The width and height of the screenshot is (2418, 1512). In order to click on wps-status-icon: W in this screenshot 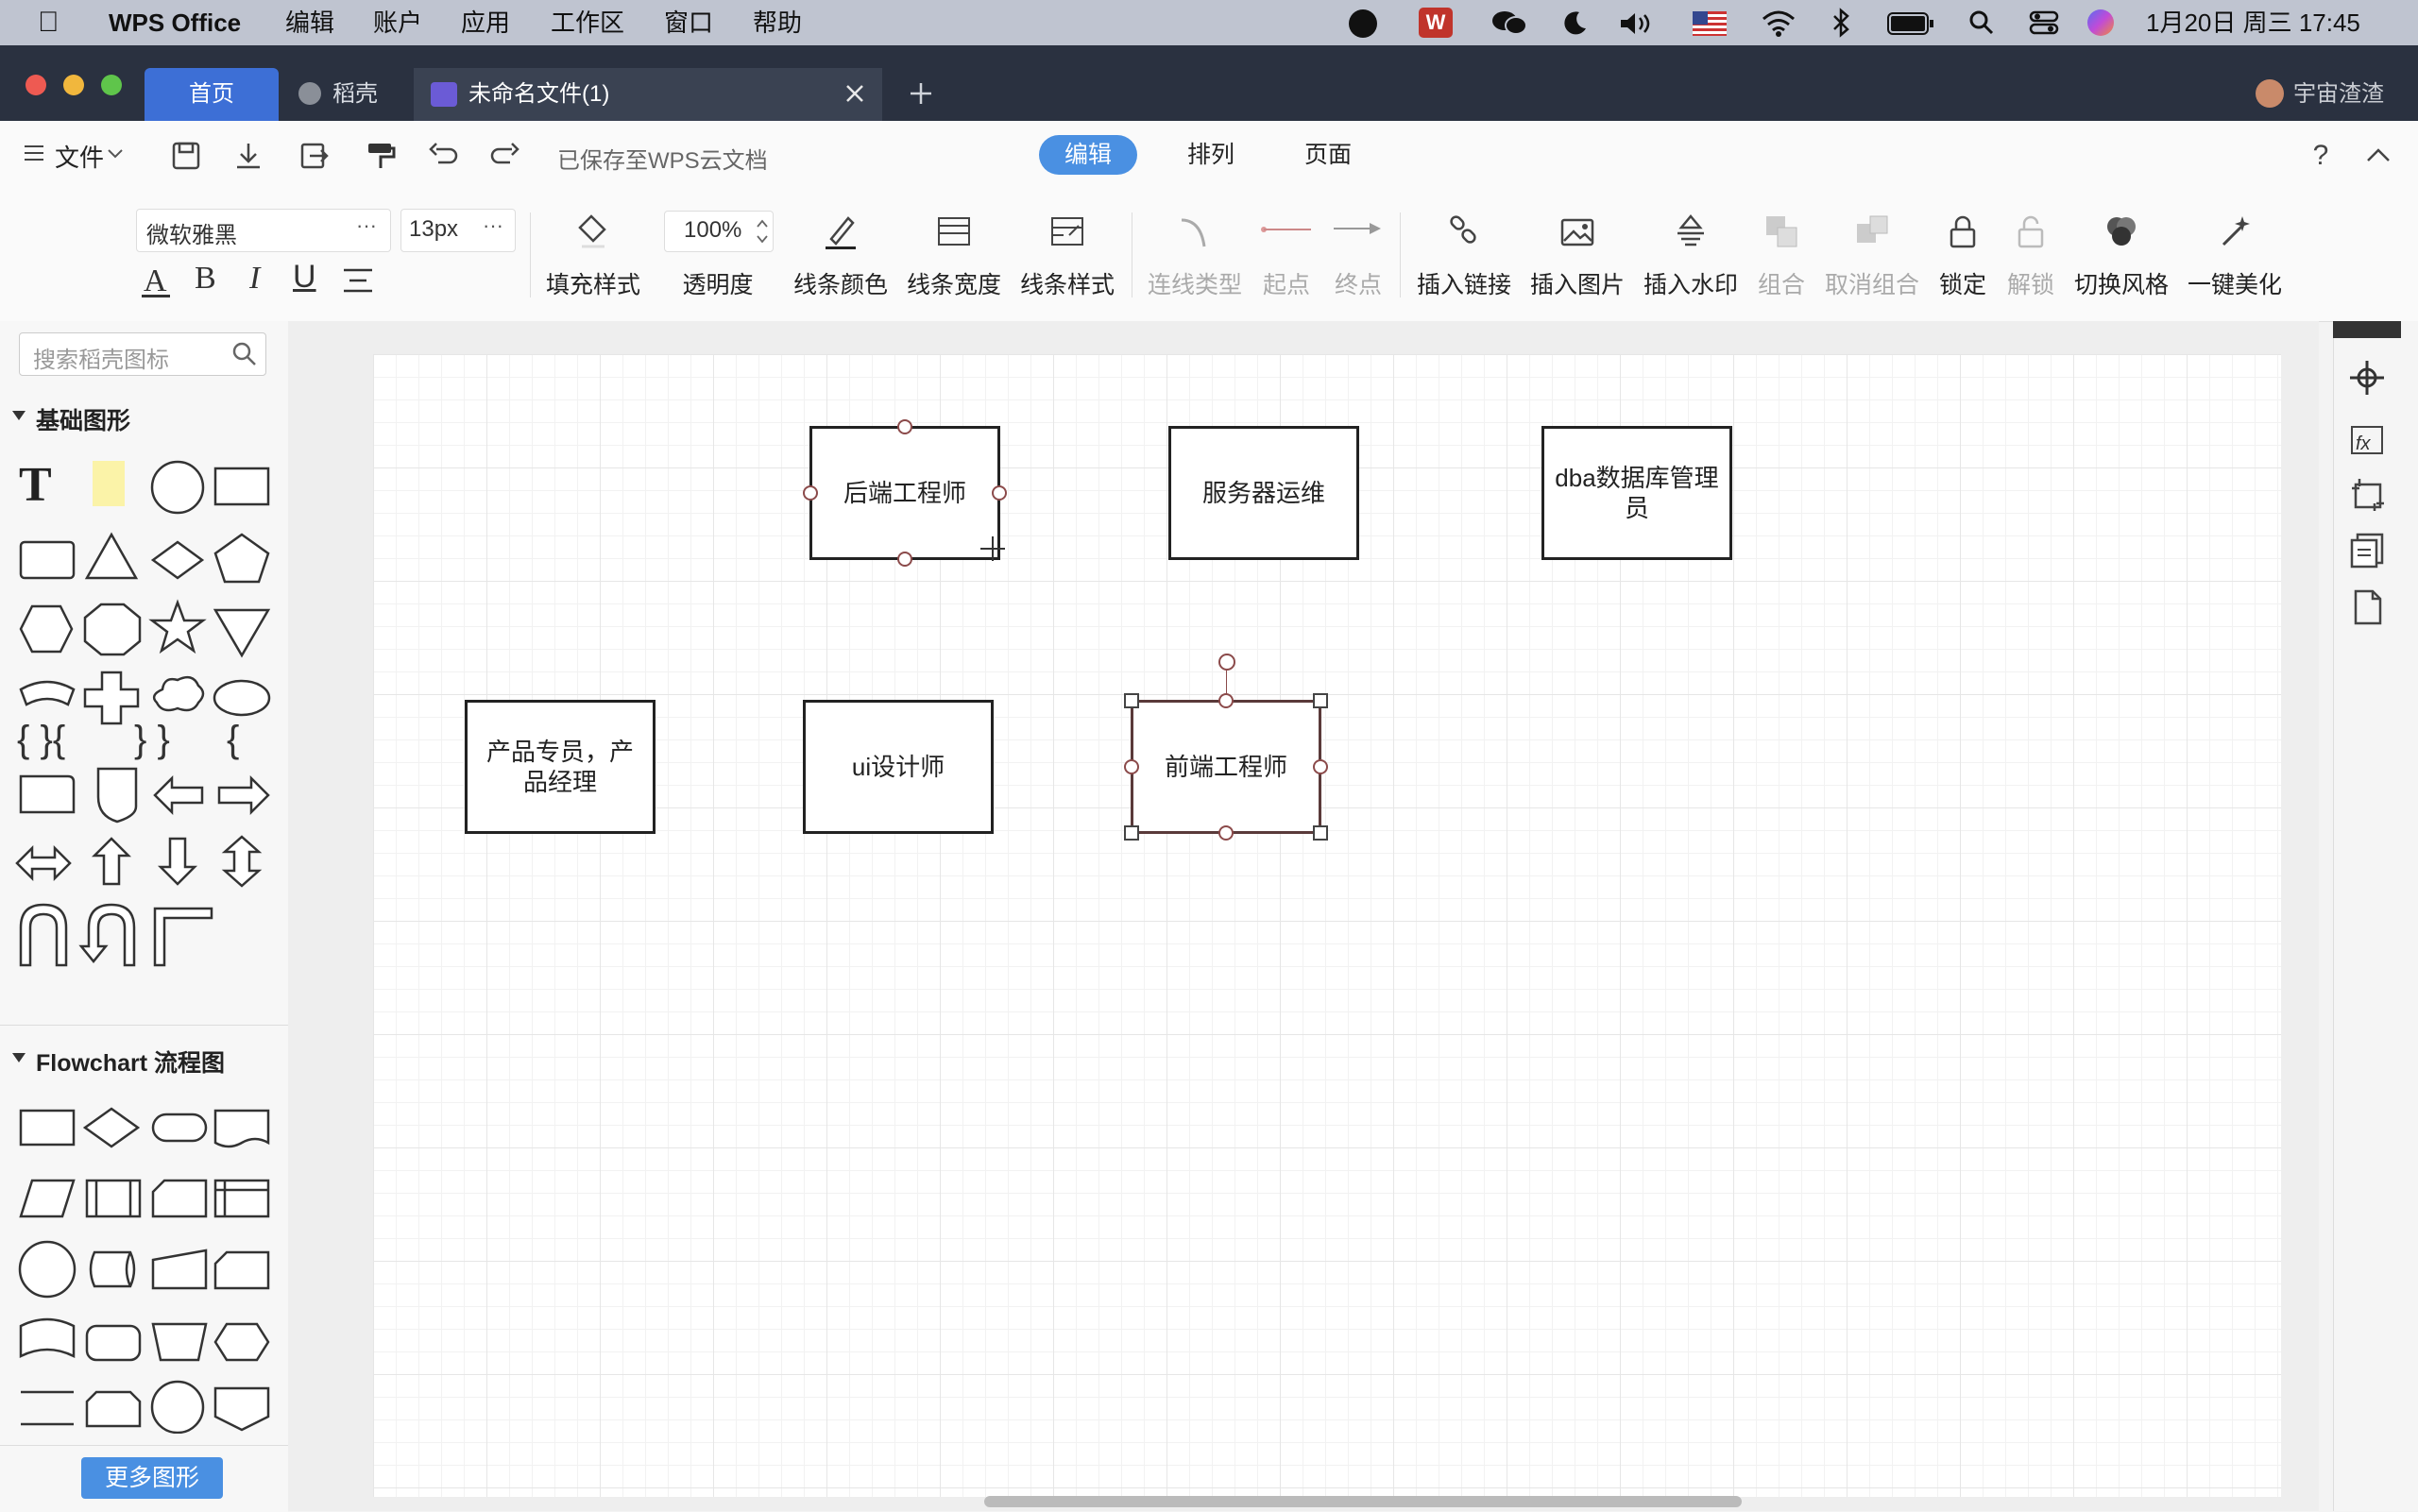, I will do `click(1436, 23)`.